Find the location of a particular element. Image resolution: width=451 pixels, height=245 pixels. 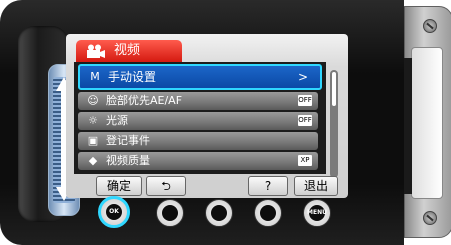

quality-icon: ◆ is located at coordinates (93, 160).